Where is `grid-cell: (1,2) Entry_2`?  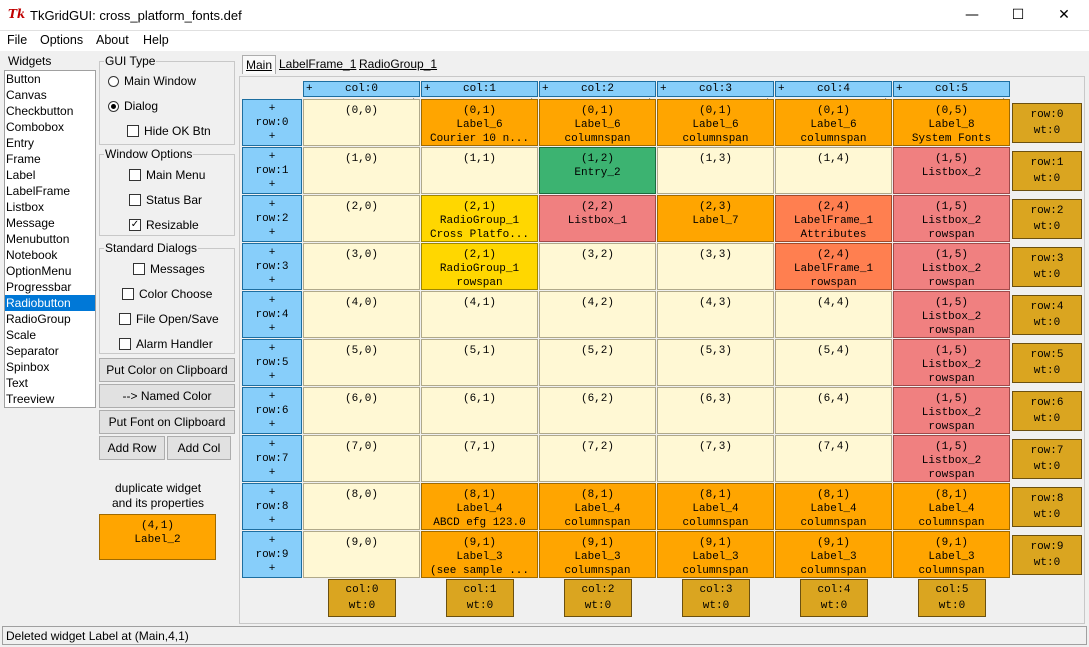
grid-cell: (1,2) Entry_2 is located at coordinates (597, 170).